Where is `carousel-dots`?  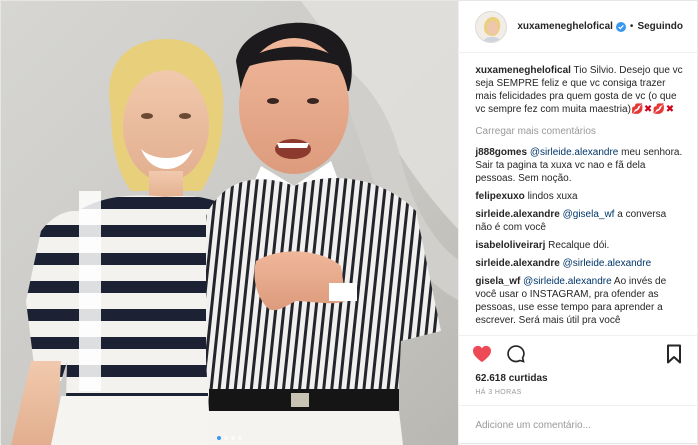
carousel-dots is located at coordinates (229, 438).